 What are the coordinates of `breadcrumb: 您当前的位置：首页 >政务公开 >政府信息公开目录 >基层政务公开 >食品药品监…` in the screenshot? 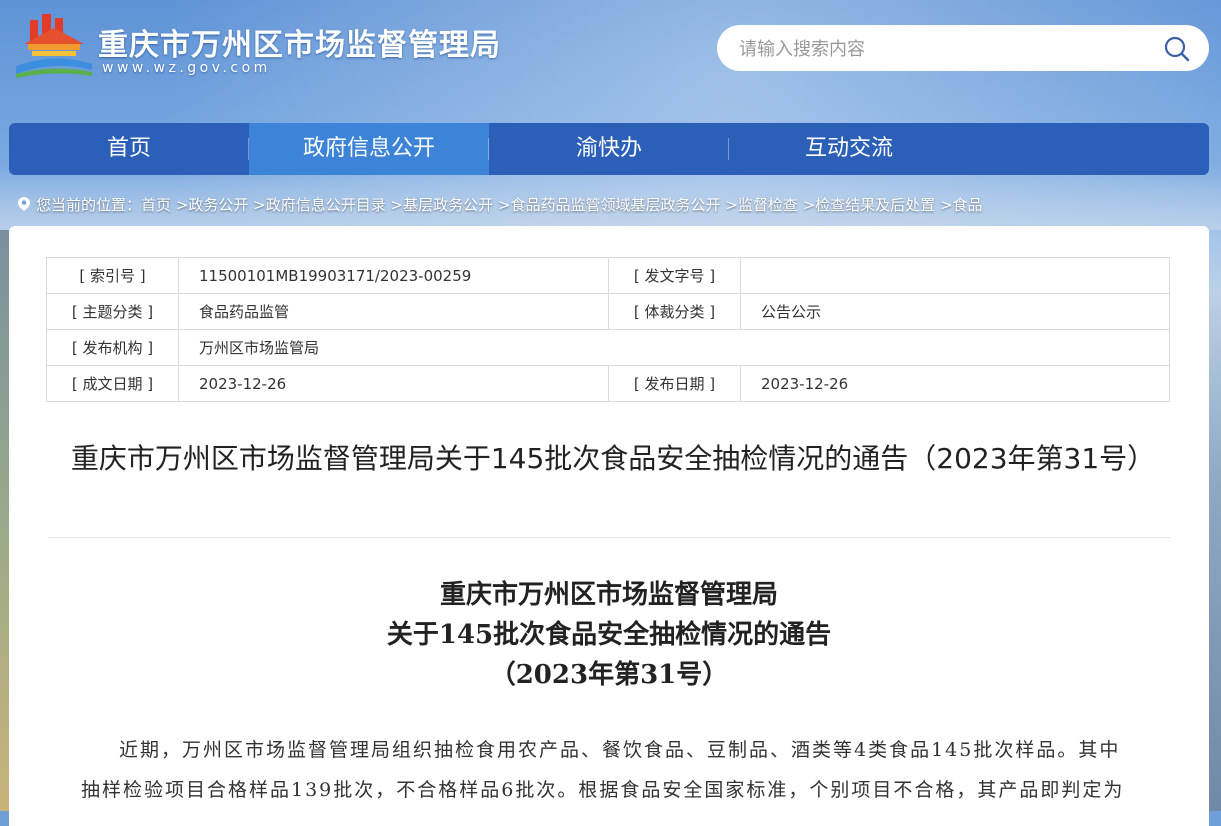 It's located at (500, 204).